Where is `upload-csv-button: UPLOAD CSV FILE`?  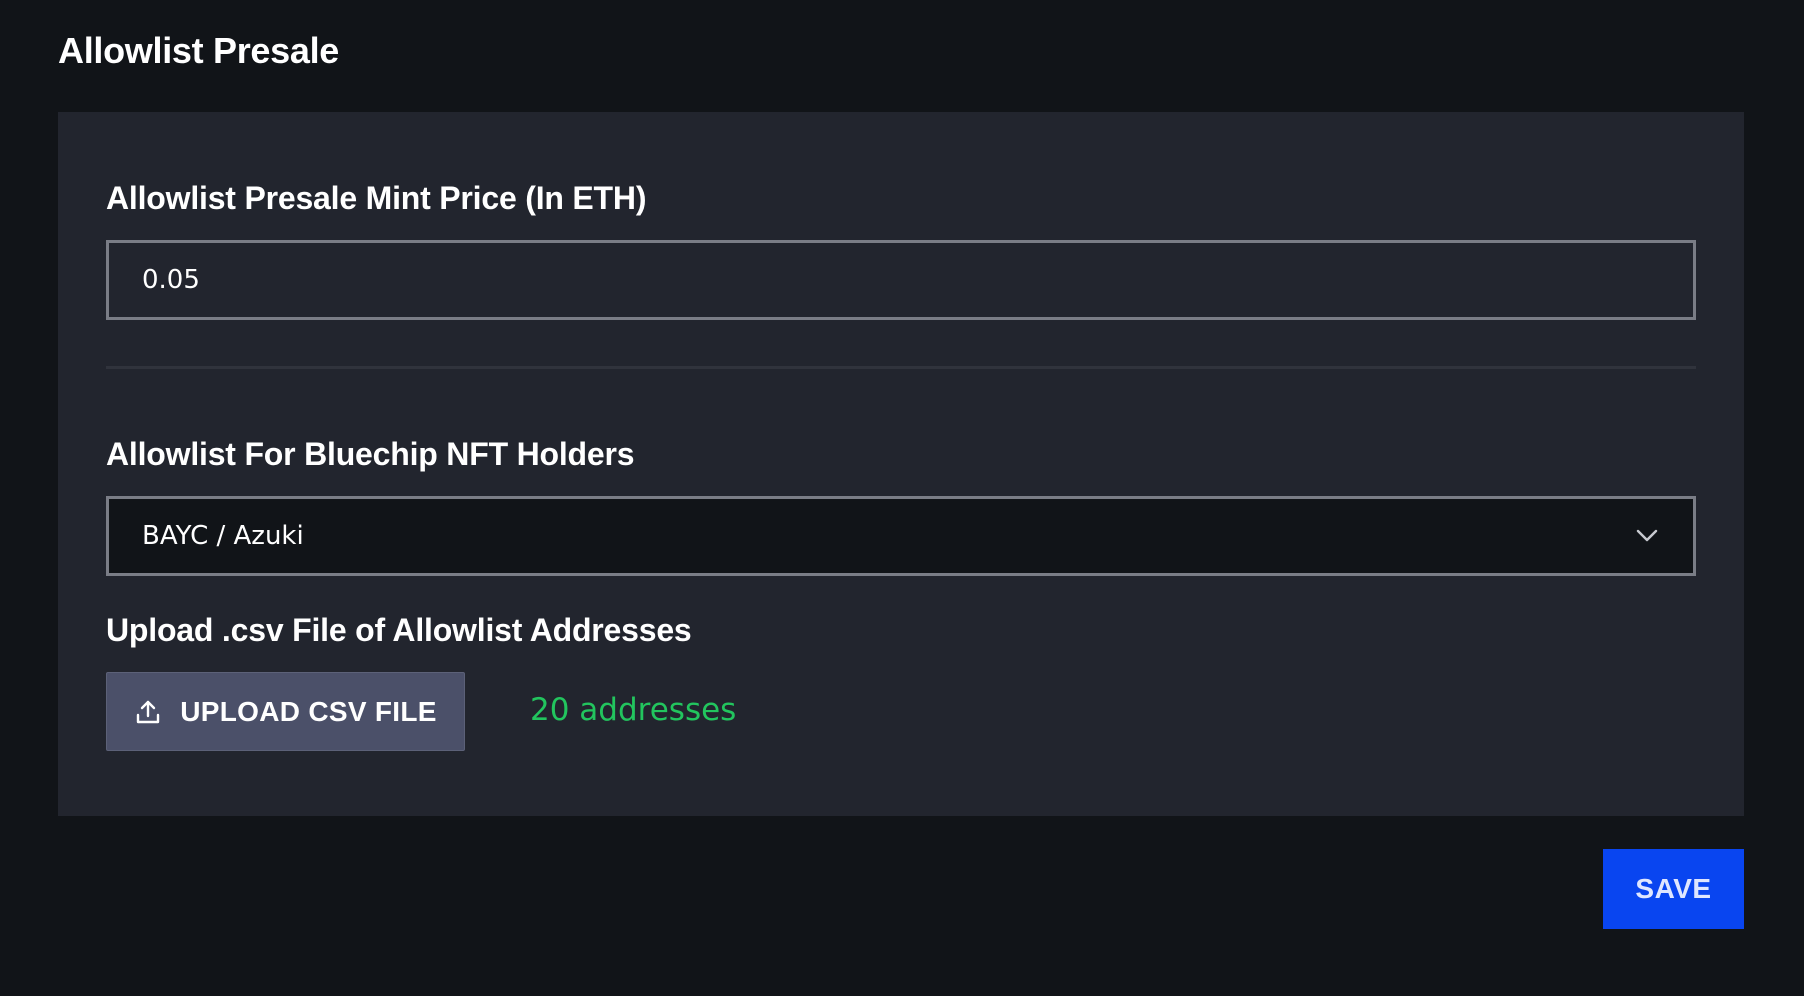
upload-csv-button: UPLOAD CSV FILE is located at coordinates (285, 711).